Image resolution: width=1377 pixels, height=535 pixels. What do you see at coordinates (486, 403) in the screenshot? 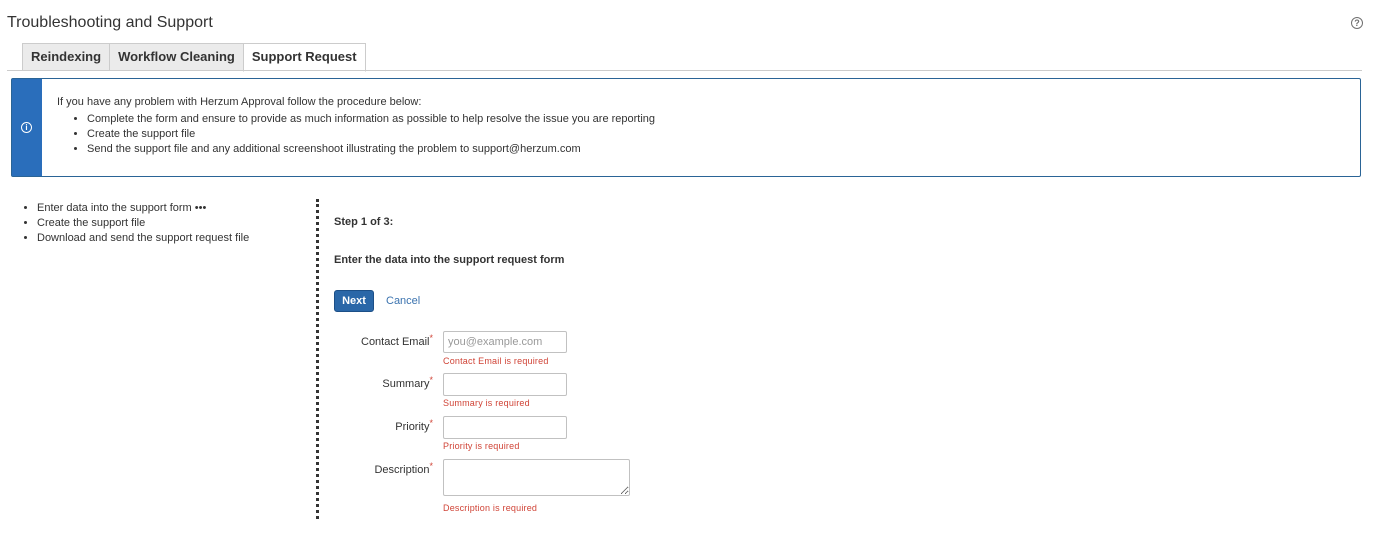
I see `summary-error: Summary is required` at bounding box center [486, 403].